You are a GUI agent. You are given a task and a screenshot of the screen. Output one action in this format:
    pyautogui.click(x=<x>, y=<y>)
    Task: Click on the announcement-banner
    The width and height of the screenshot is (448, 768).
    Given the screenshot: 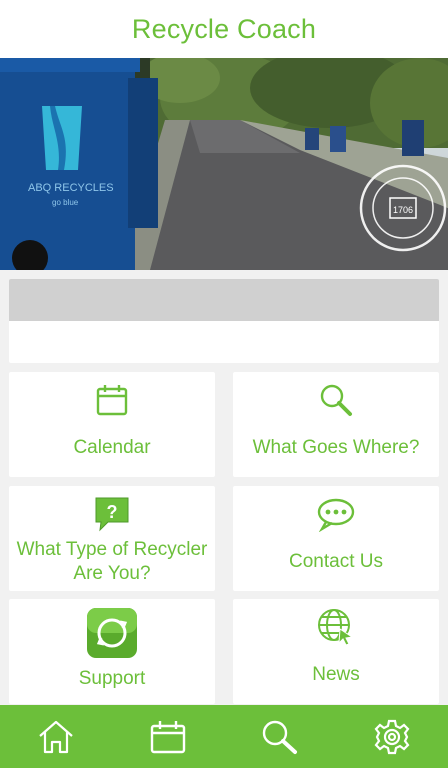 What is the action you would take?
    pyautogui.click(x=224, y=321)
    